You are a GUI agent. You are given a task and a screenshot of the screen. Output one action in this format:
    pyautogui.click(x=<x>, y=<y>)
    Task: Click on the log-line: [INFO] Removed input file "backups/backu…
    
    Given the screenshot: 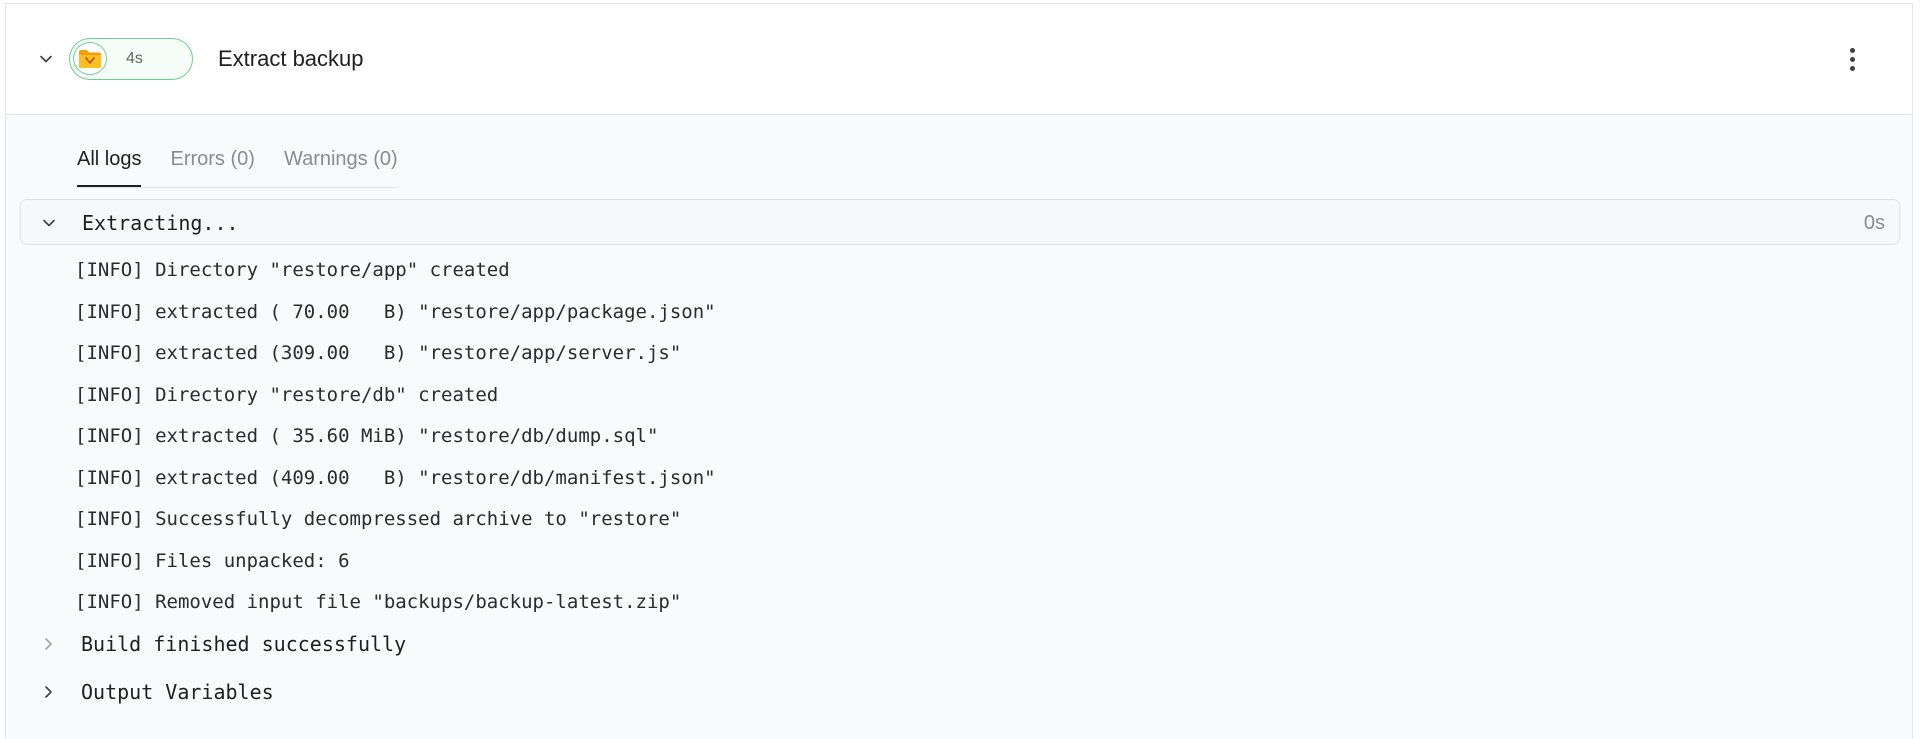 What is the action you would take?
    pyautogui.click(x=378, y=602)
    